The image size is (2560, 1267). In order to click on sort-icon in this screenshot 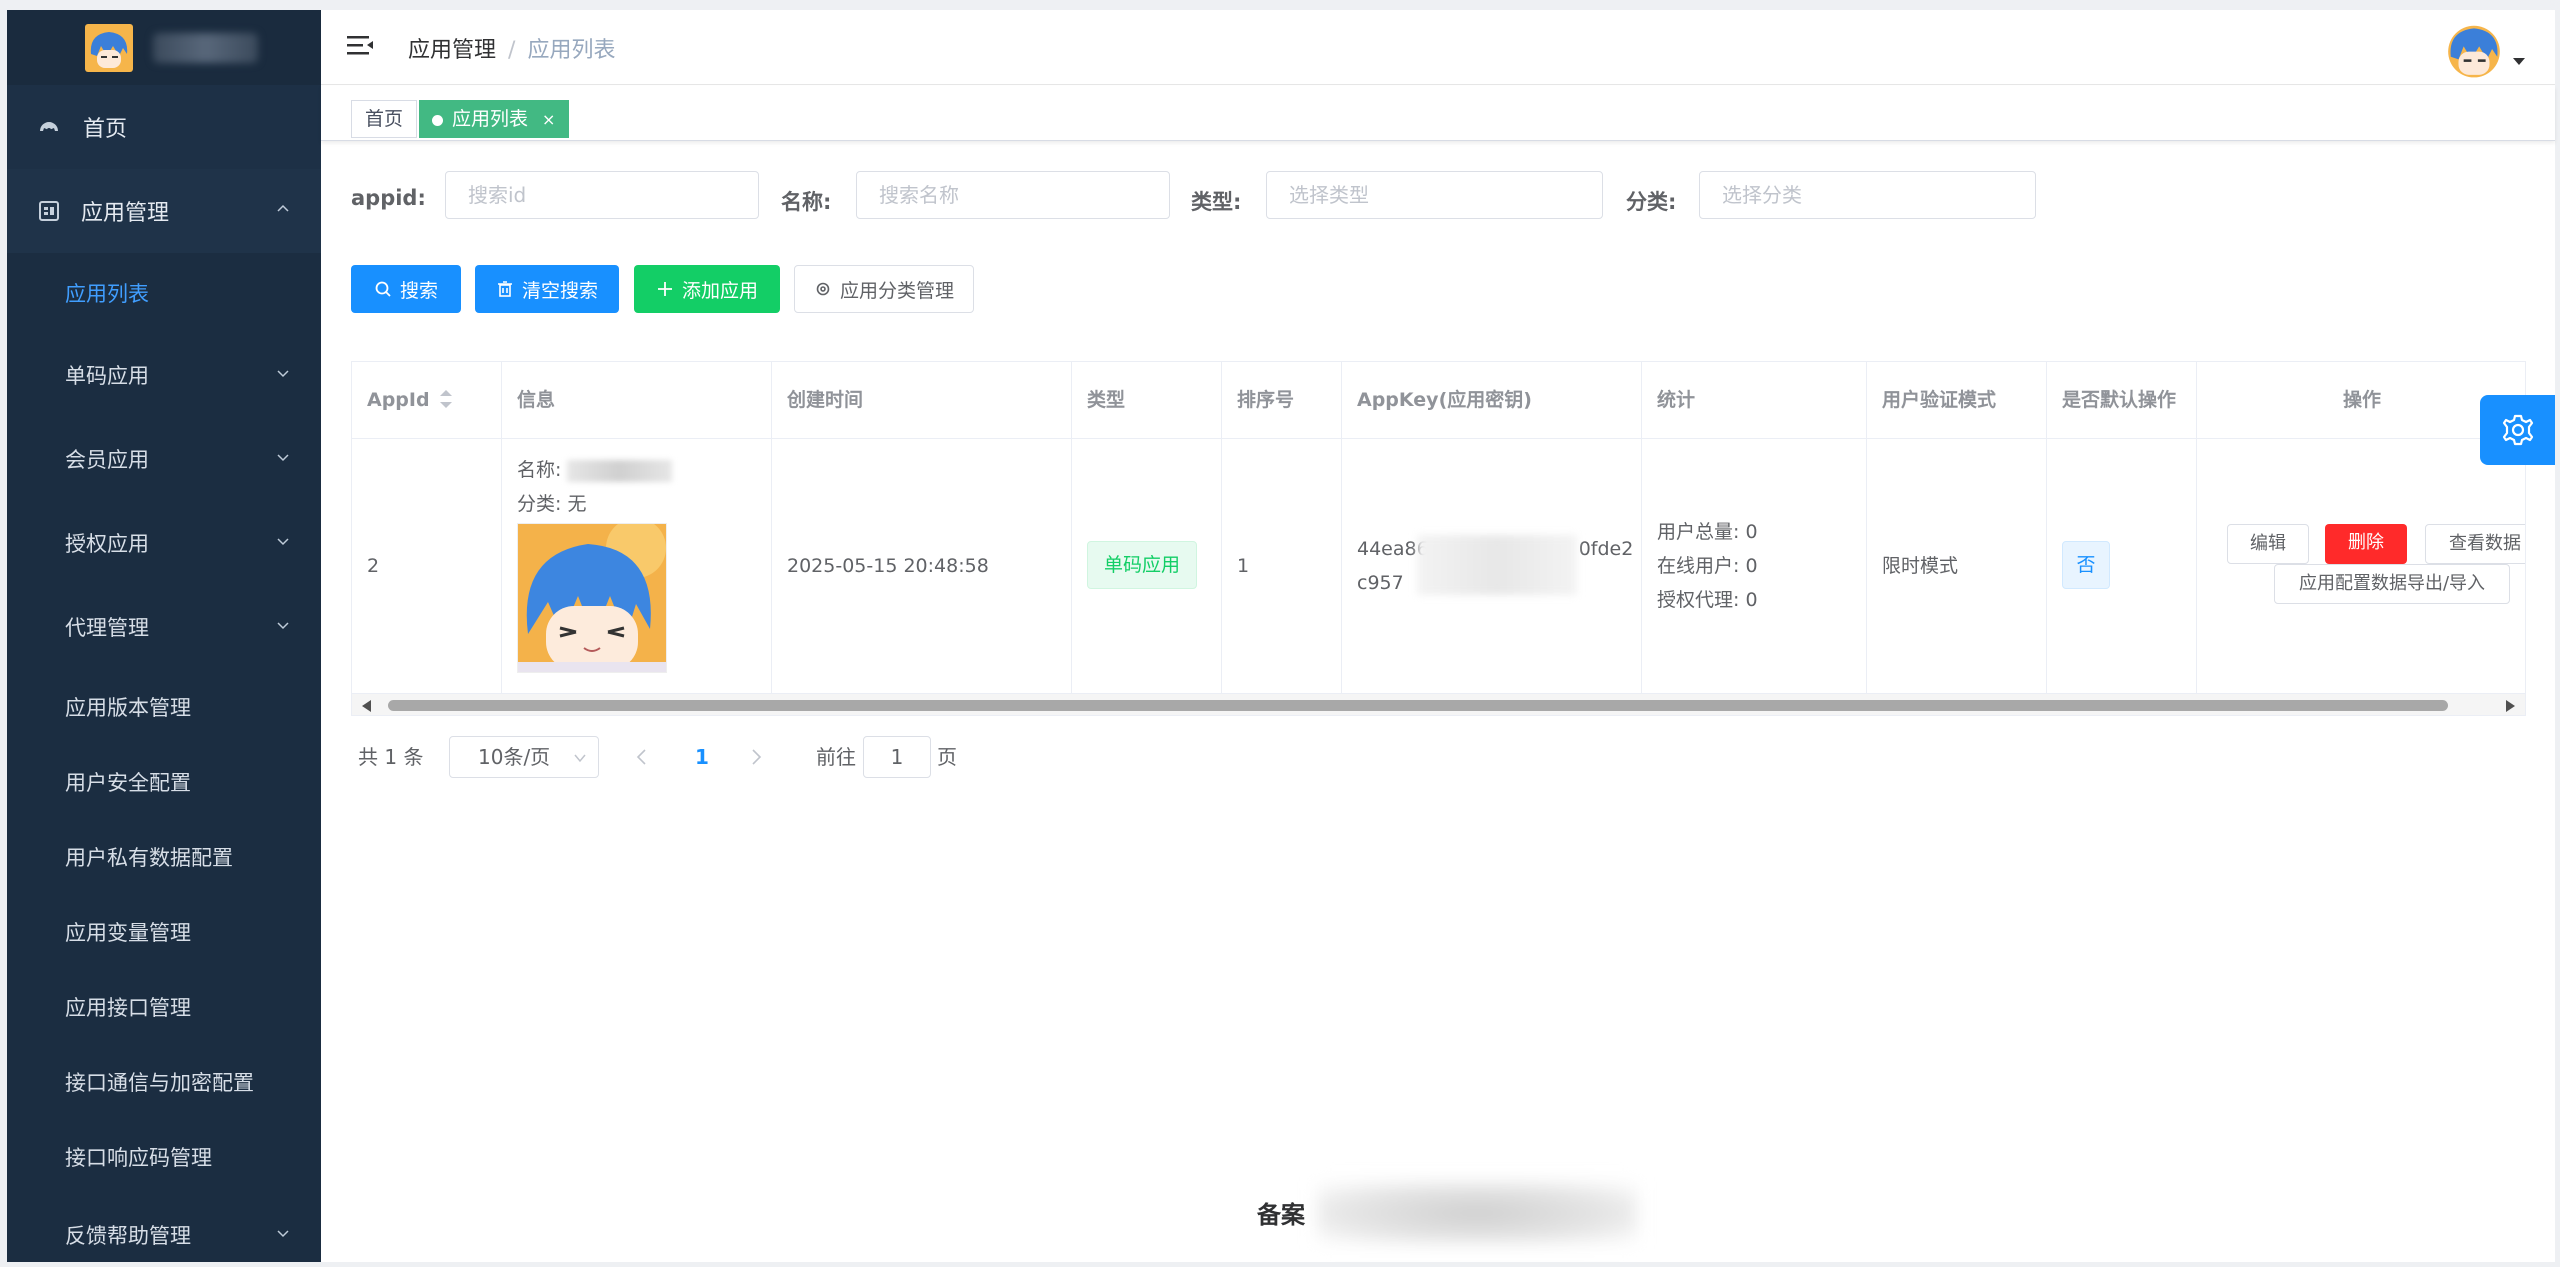, I will do `click(445, 398)`.